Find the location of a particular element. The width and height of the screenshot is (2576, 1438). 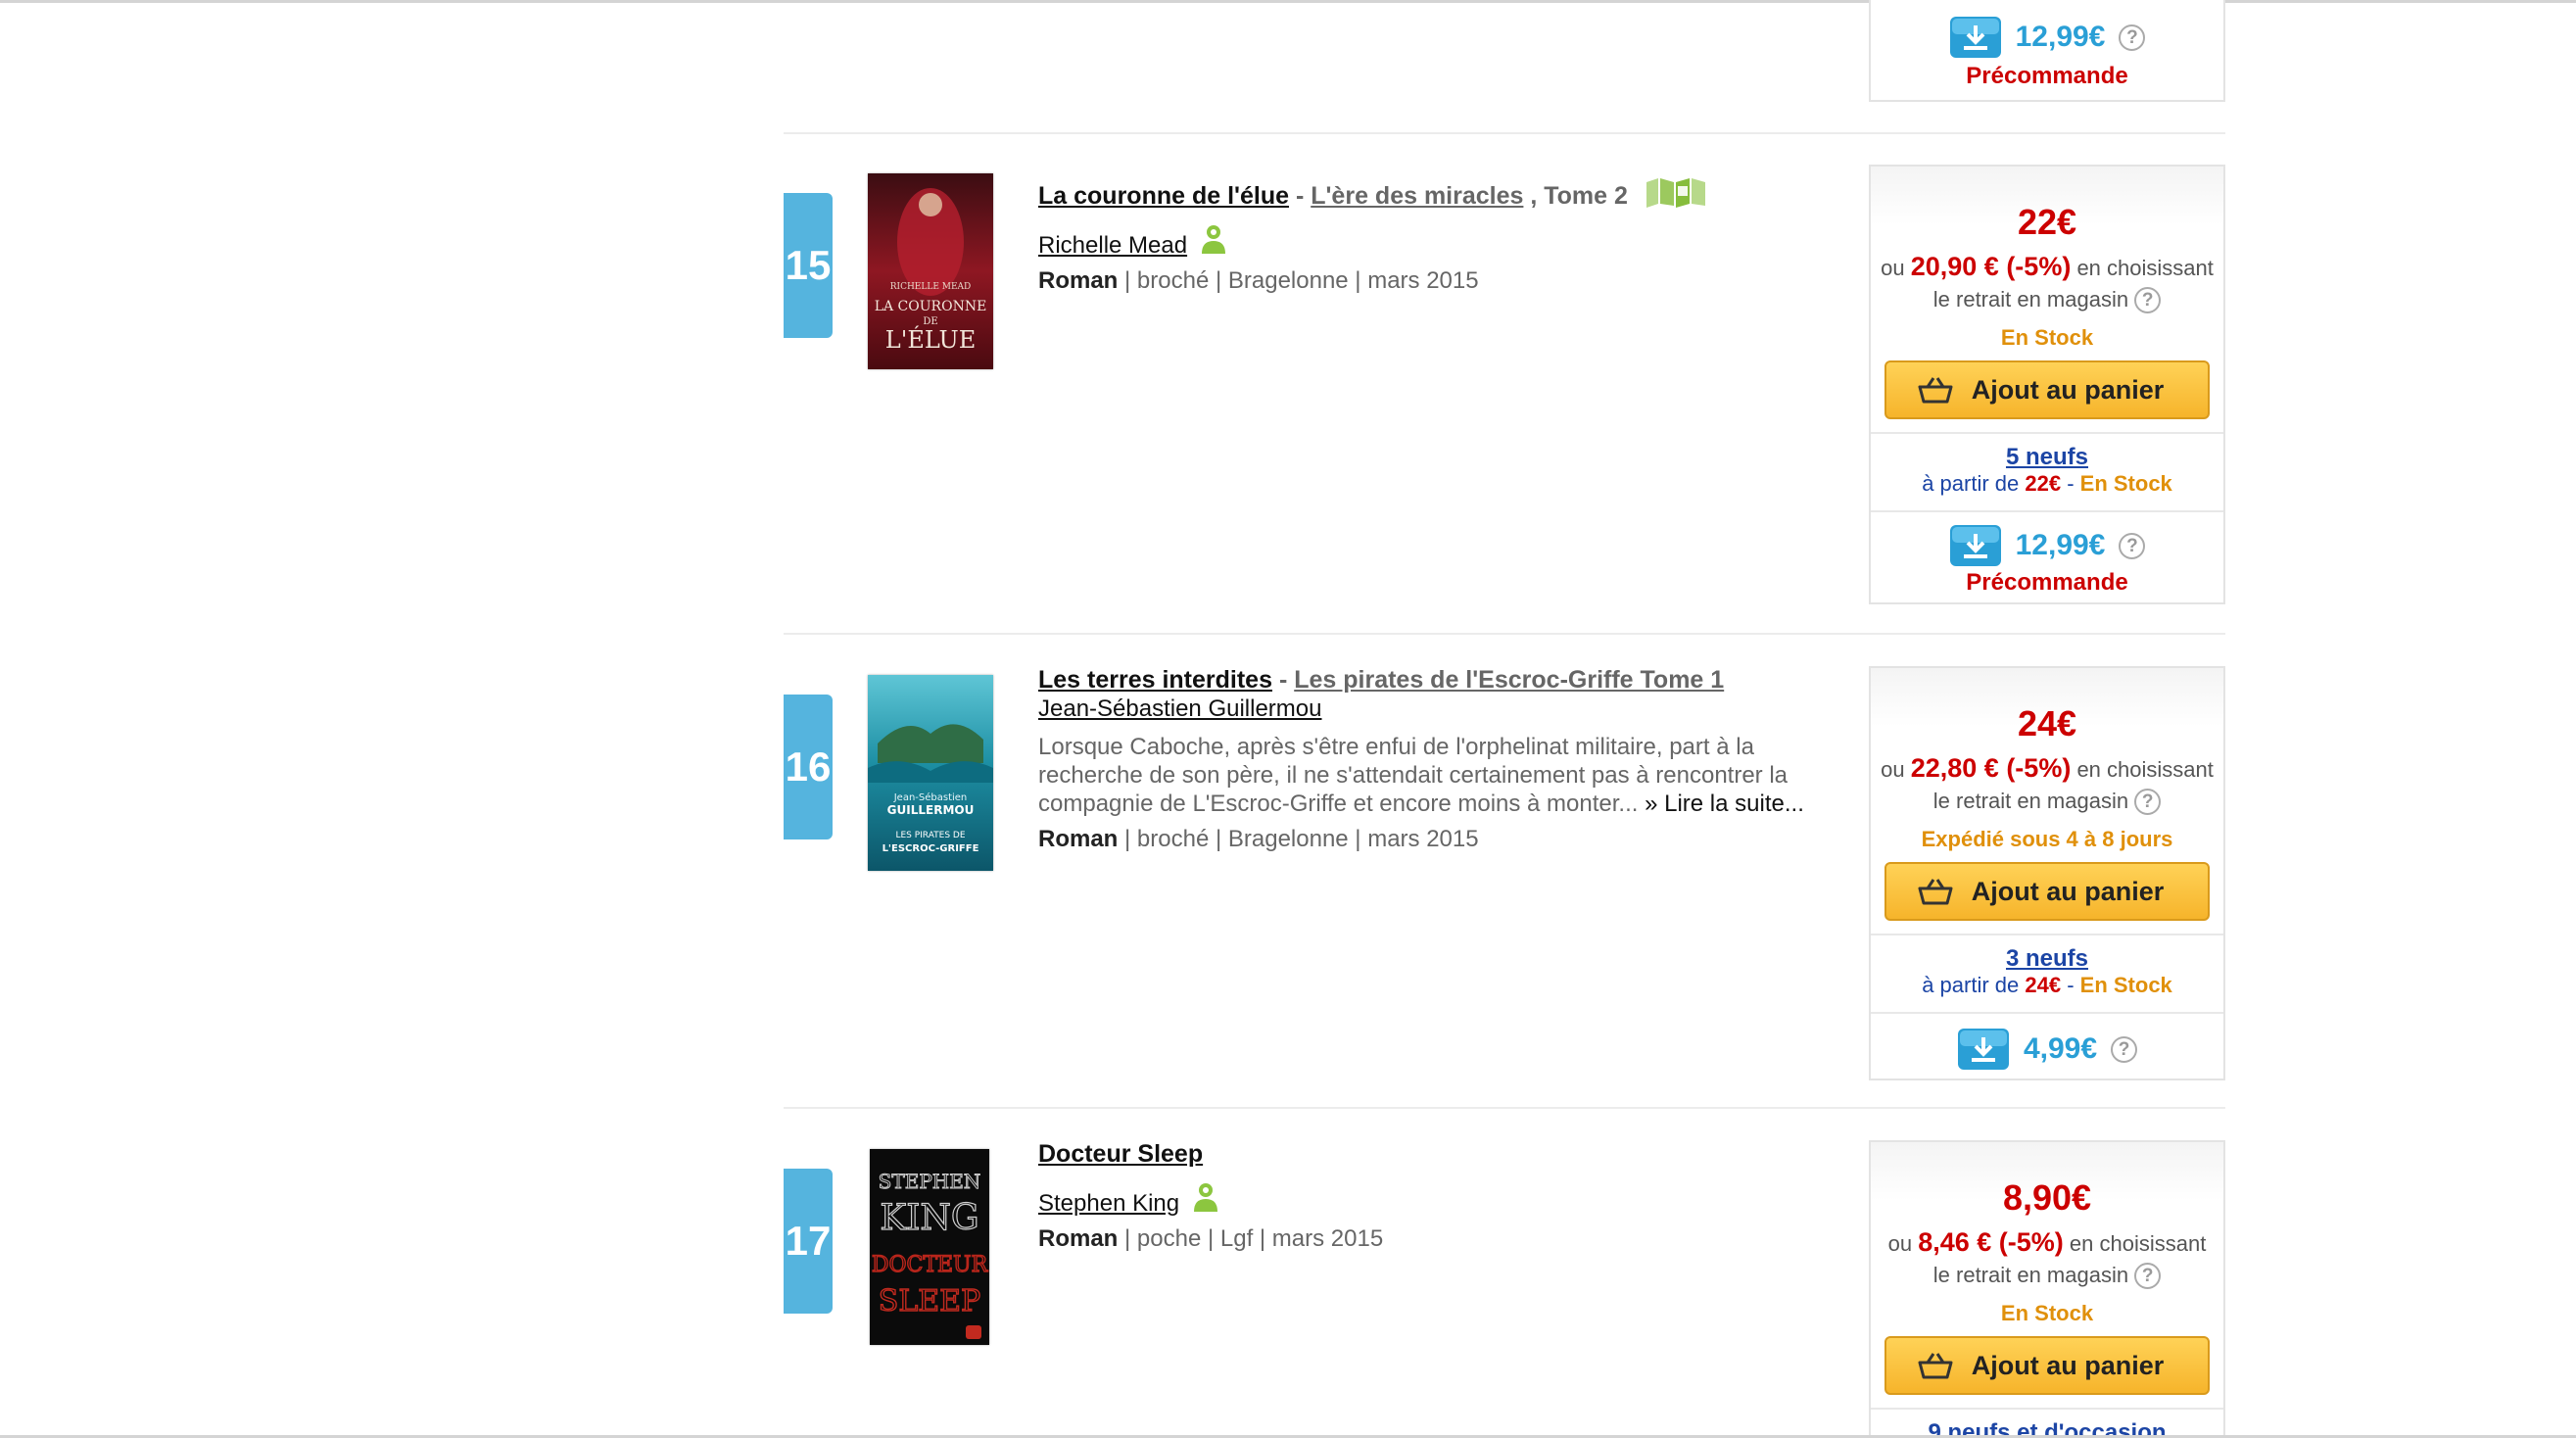

from-price-text: à partir de 22€ - En Stock is located at coordinates (2047, 484).